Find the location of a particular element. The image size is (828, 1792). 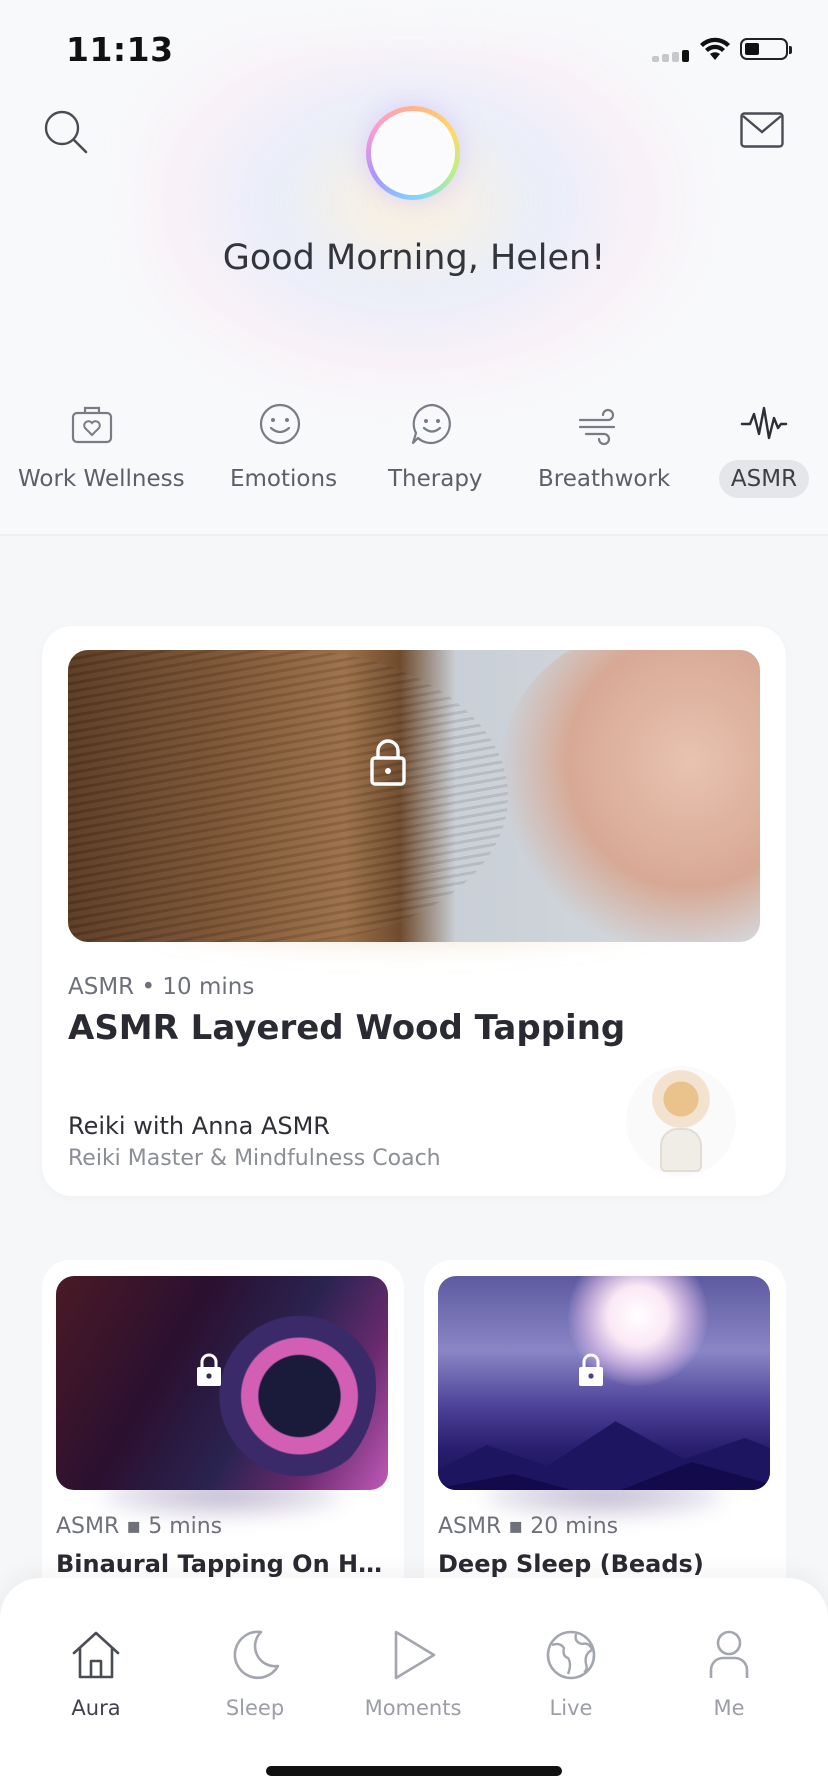

wind-icon is located at coordinates (597, 427).